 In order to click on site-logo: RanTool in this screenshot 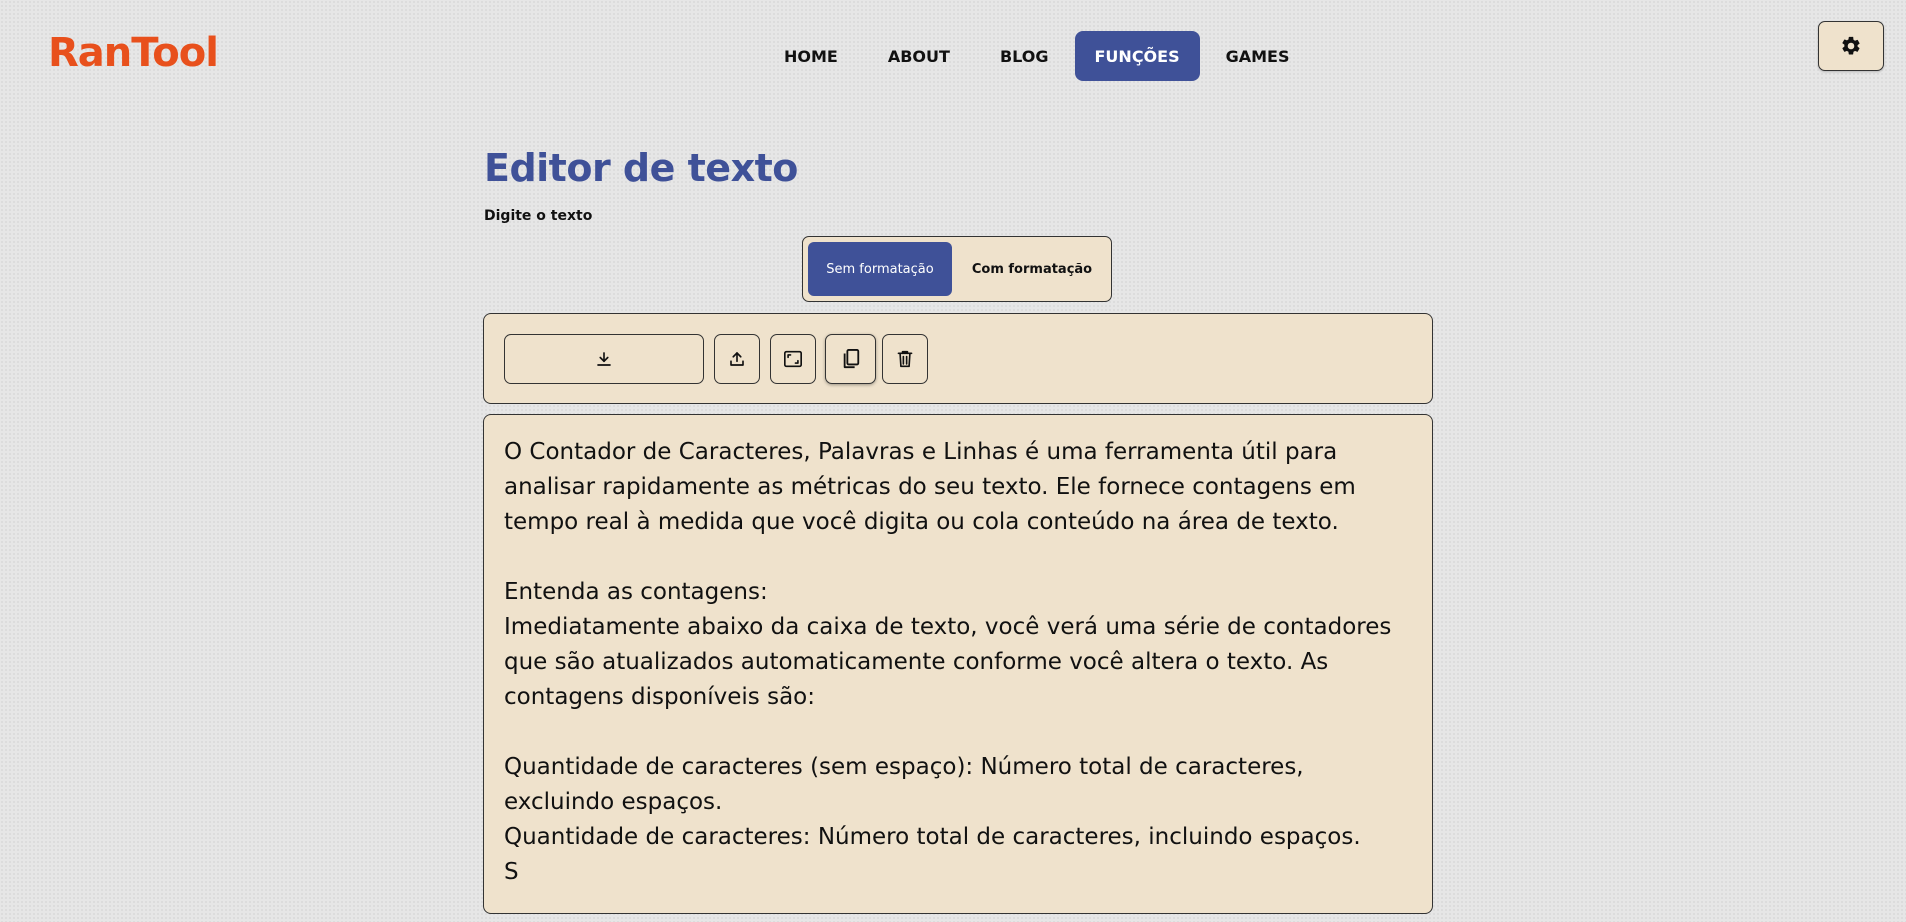, I will do `click(133, 53)`.